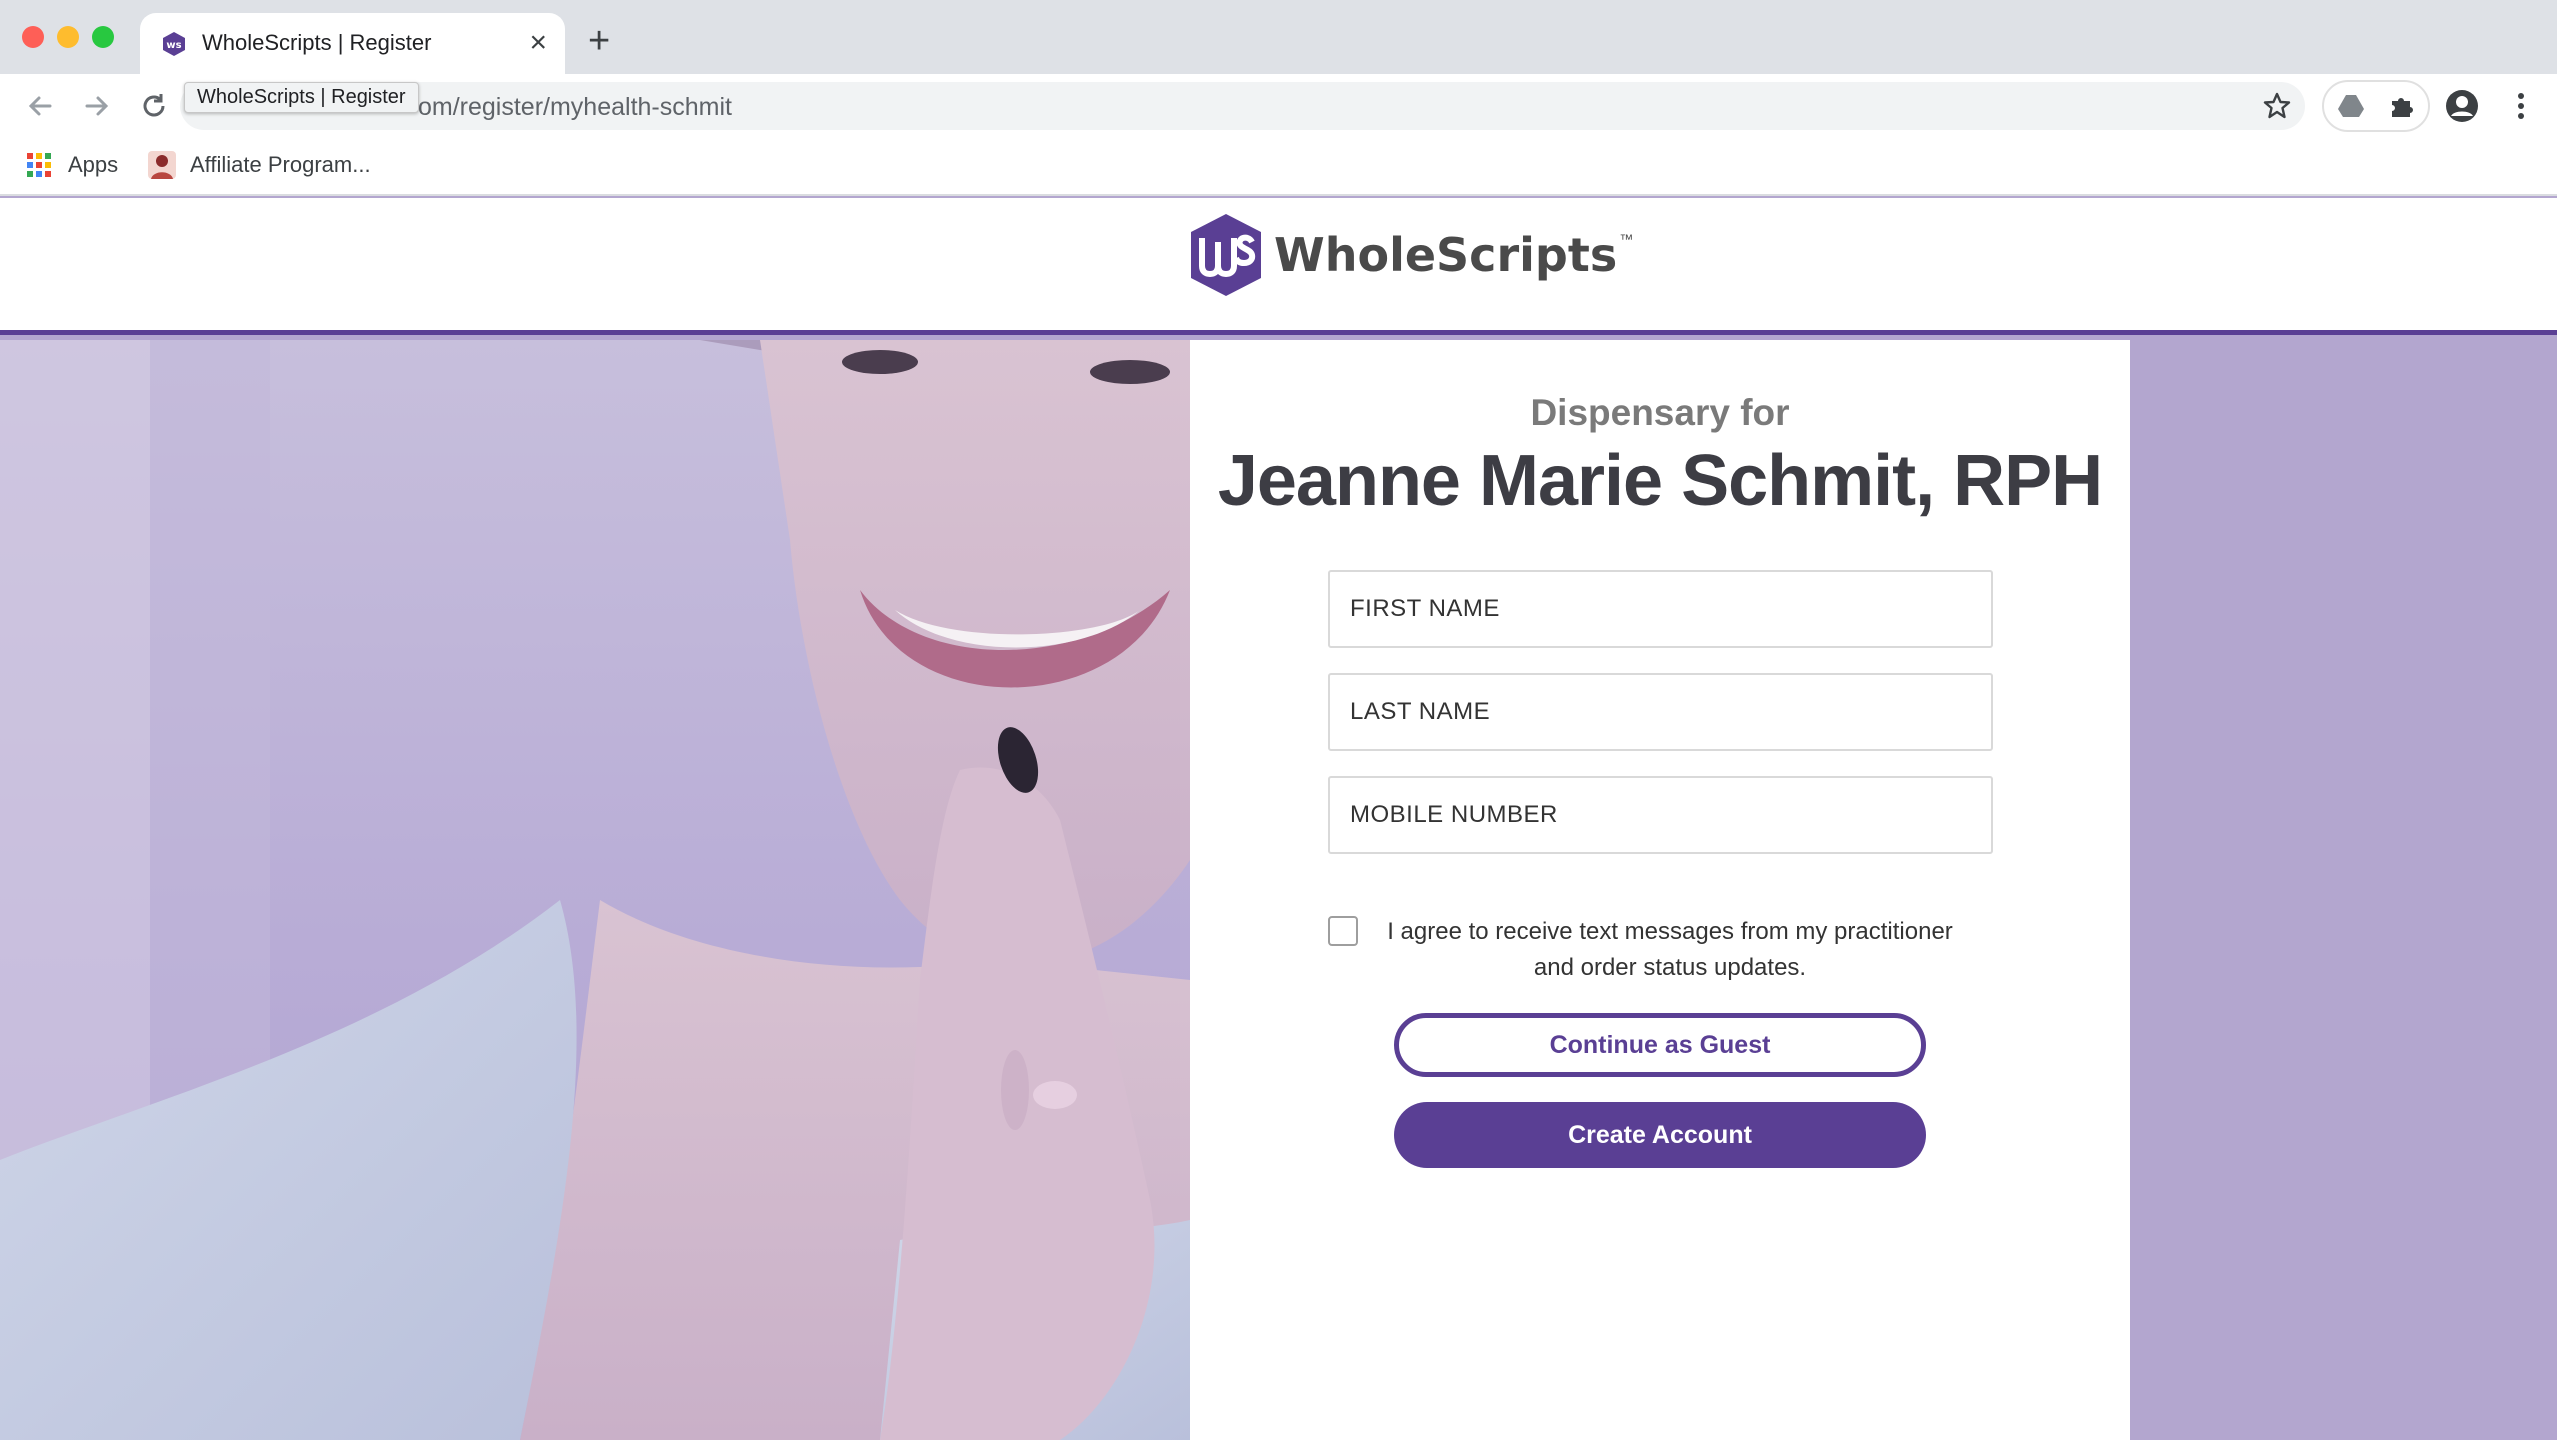  Describe the element at coordinates (103, 37) in the screenshot. I see `maximize-window-button` at that location.